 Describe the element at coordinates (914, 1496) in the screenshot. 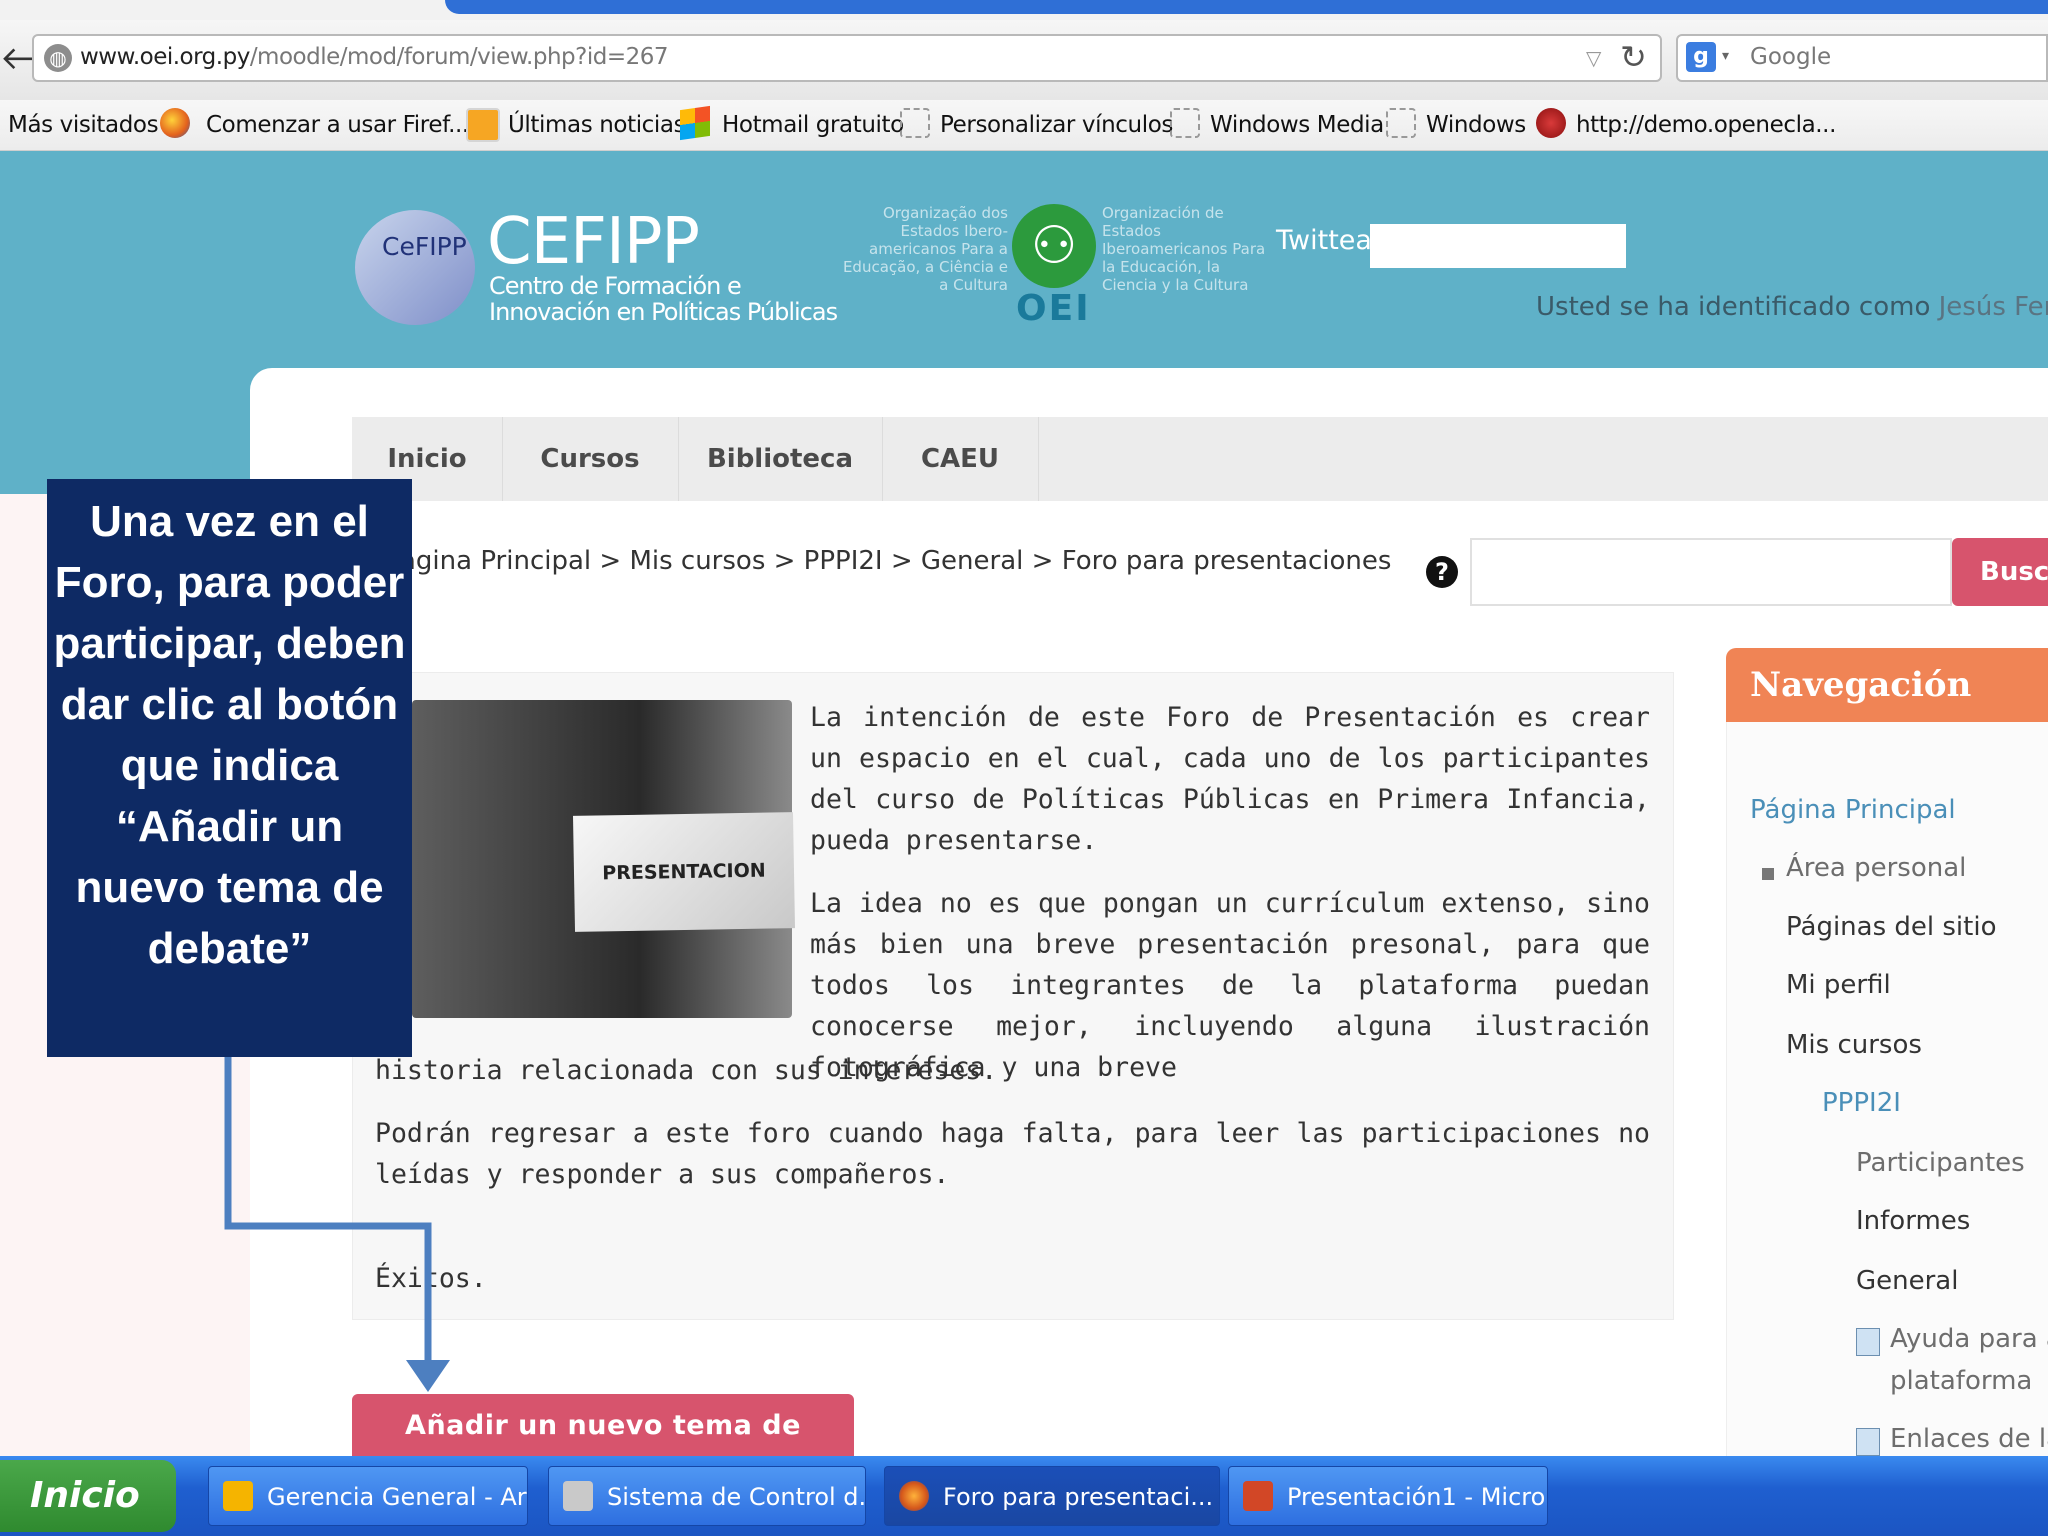

I see `firefox-icon` at that location.